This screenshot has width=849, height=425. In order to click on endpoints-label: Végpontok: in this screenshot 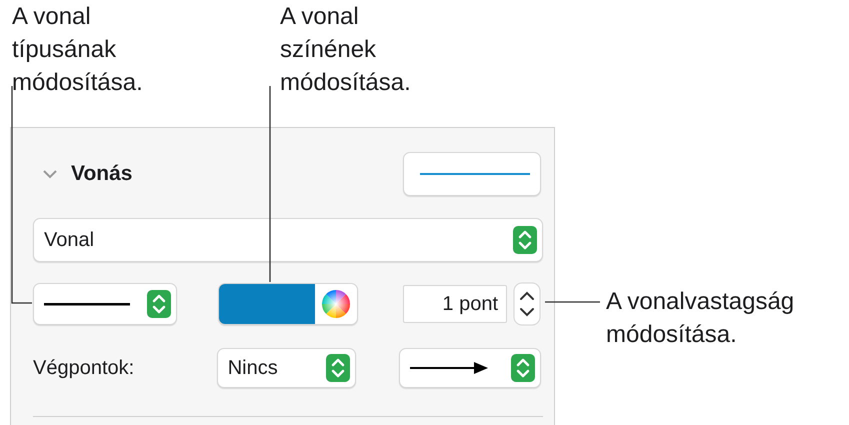, I will do `click(84, 368)`.